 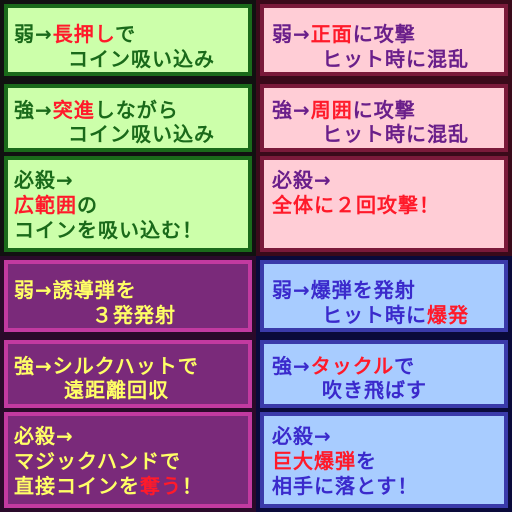 What do you see at coordinates (116, 390) in the screenshot?
I see `purple-strong-line2: 遠距離回収` at bounding box center [116, 390].